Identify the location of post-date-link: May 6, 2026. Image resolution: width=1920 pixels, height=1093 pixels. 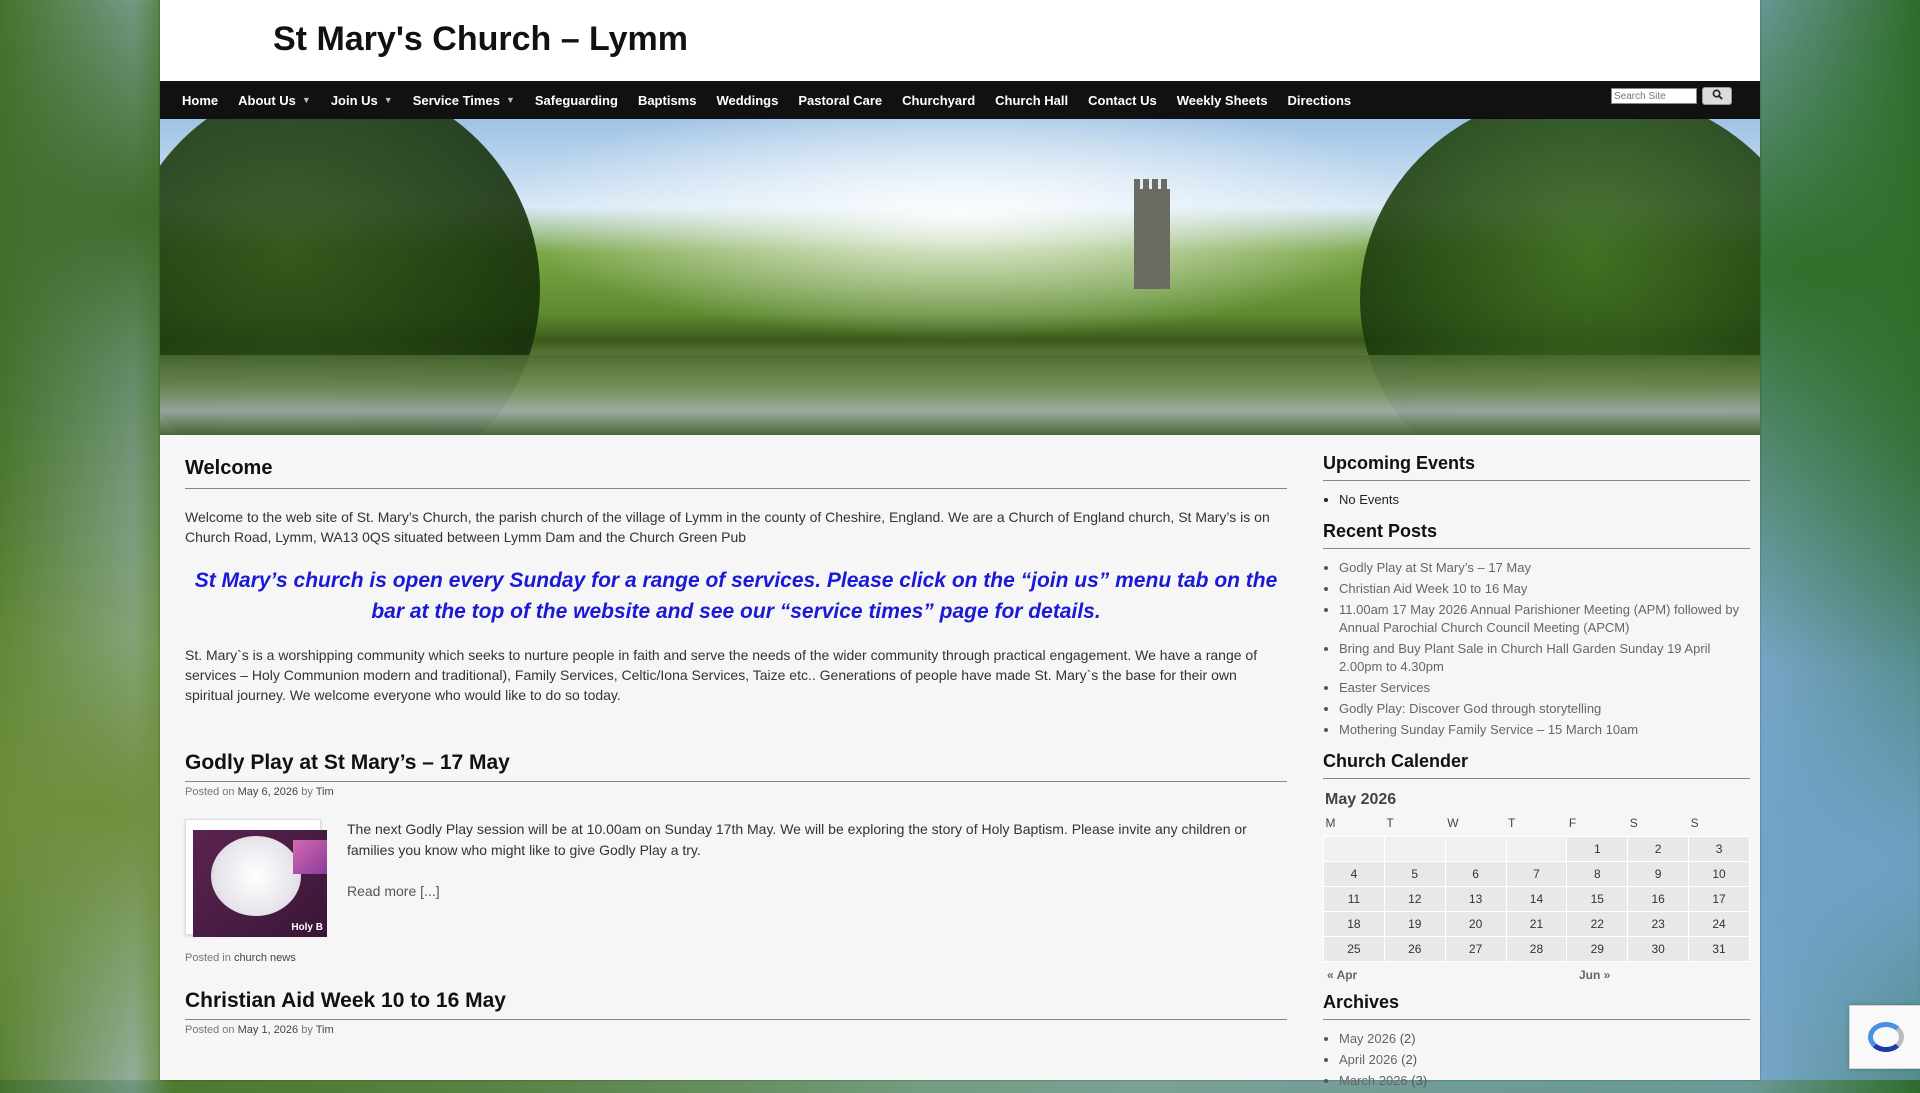
(268, 792).